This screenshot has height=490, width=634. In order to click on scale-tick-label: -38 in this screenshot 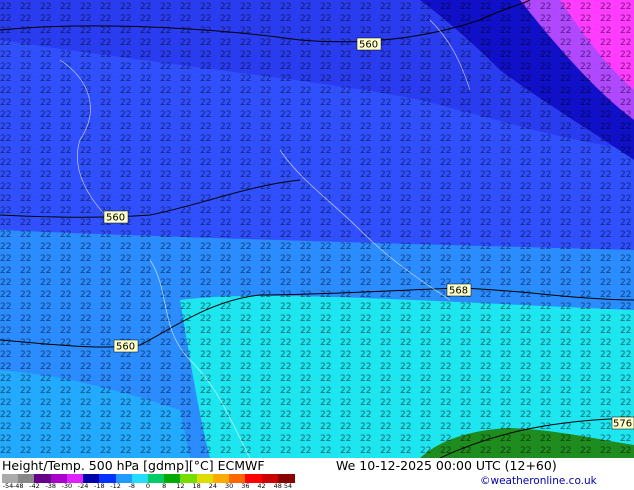, I will do `click(50, 486)`.